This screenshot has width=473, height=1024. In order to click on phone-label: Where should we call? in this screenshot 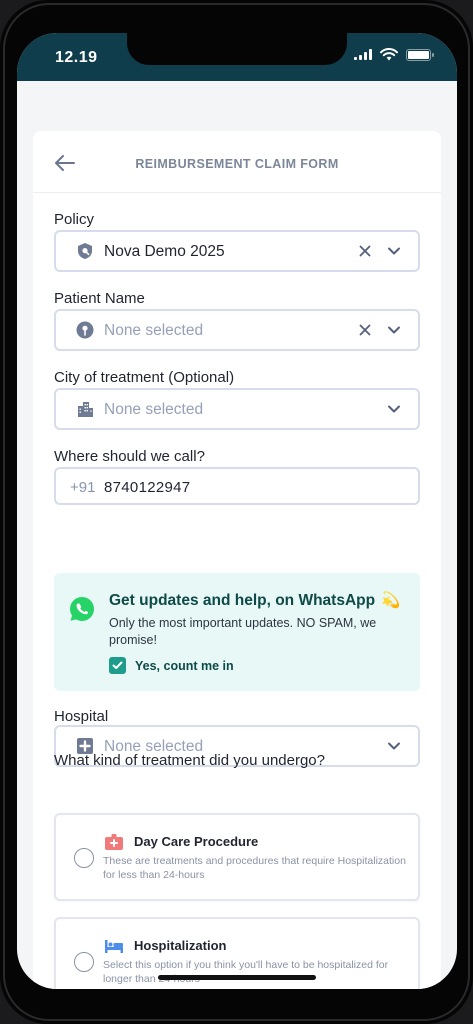, I will do `click(129, 456)`.